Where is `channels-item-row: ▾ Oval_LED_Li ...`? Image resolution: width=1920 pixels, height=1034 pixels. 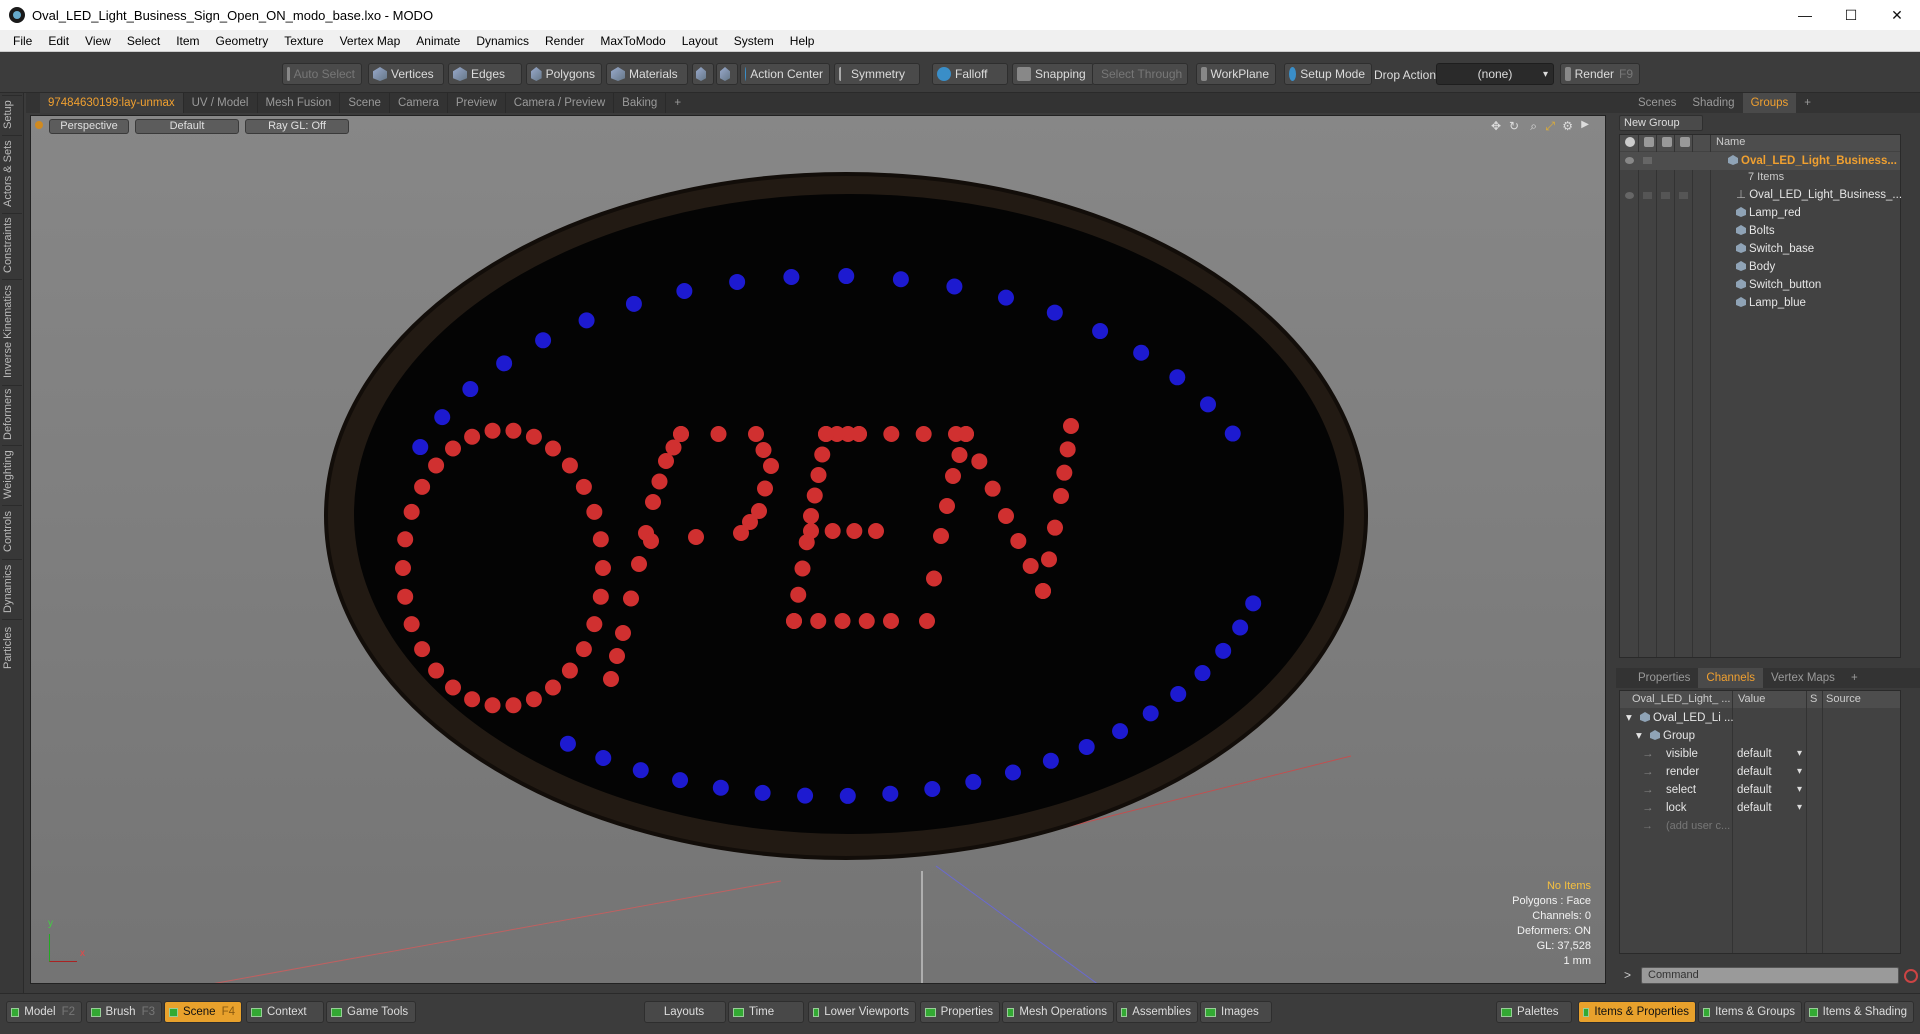 channels-item-row: ▾ Oval_LED_Li ... is located at coordinates (1760, 718).